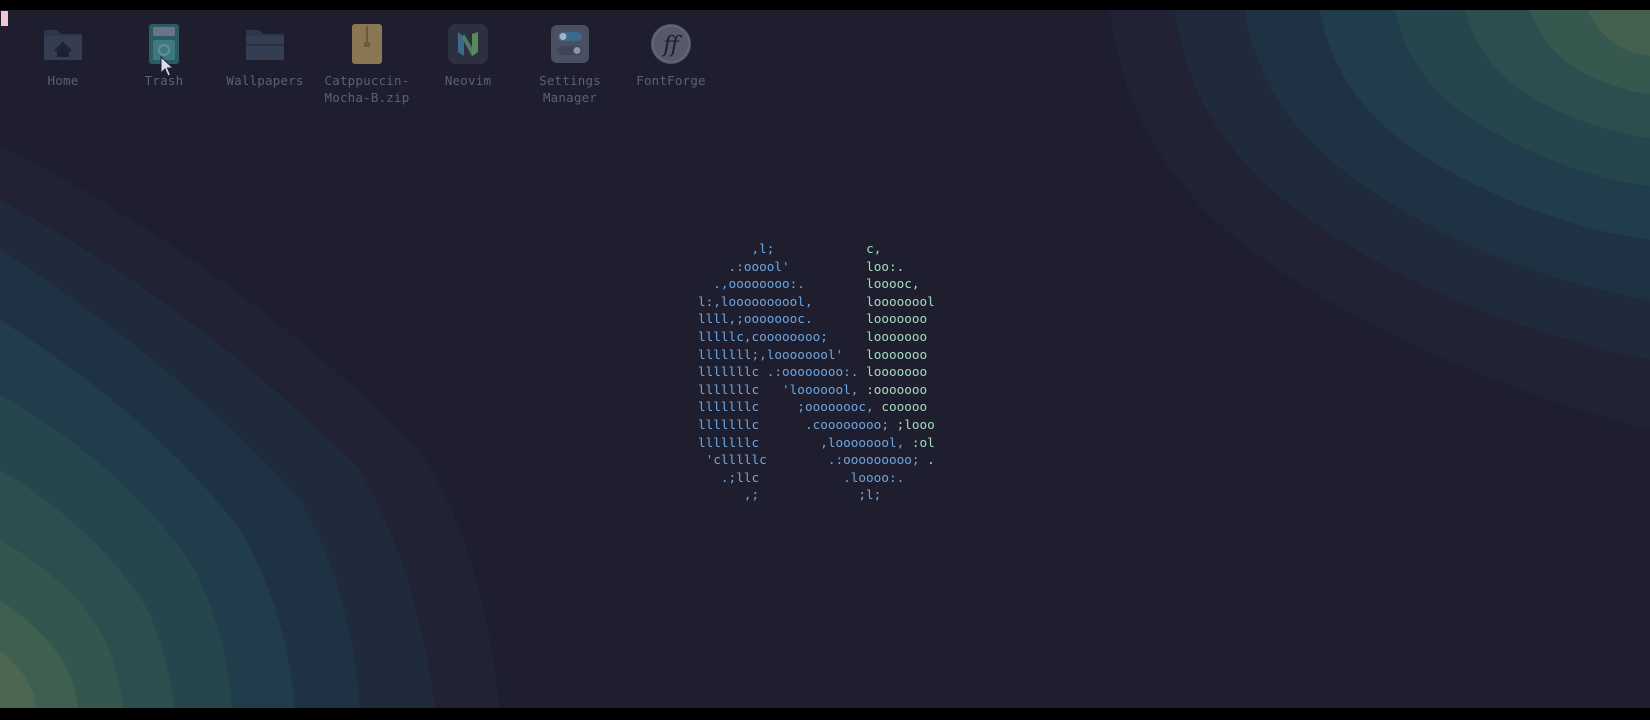 Image resolution: width=1650 pixels, height=720 pixels. I want to click on ascii-logo-right-segment: looooc,, so click(893, 284).